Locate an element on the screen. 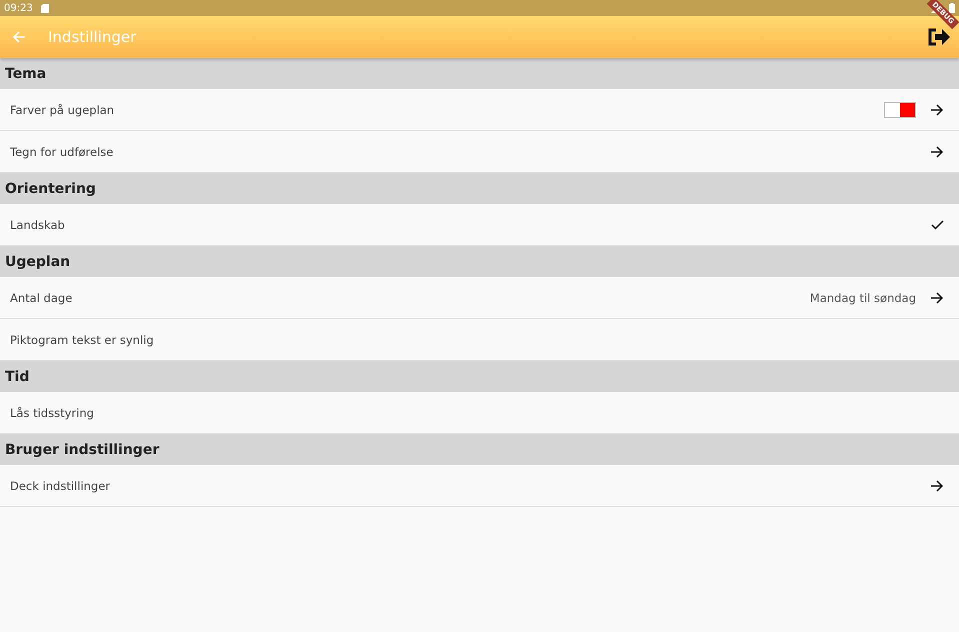  settings-row: Antal dage Mandag til søndag is located at coordinates (479, 298).